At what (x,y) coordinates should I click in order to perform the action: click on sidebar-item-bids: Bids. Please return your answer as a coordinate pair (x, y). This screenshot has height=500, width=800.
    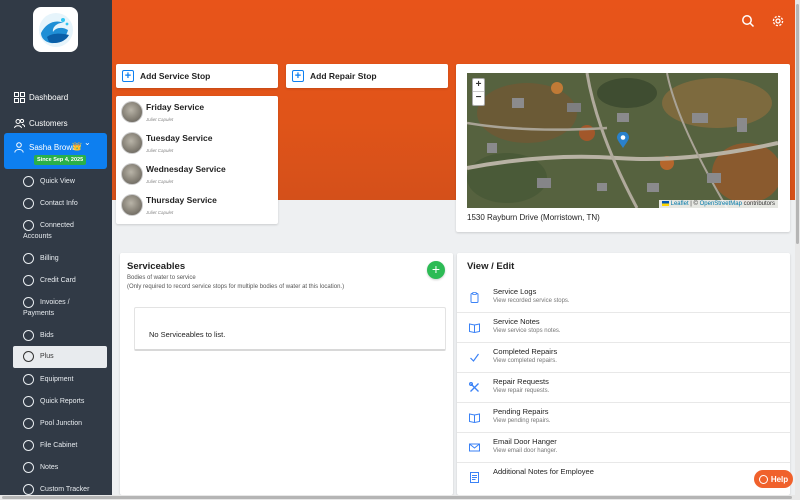
    Looking at the image, I should click on (56, 335).